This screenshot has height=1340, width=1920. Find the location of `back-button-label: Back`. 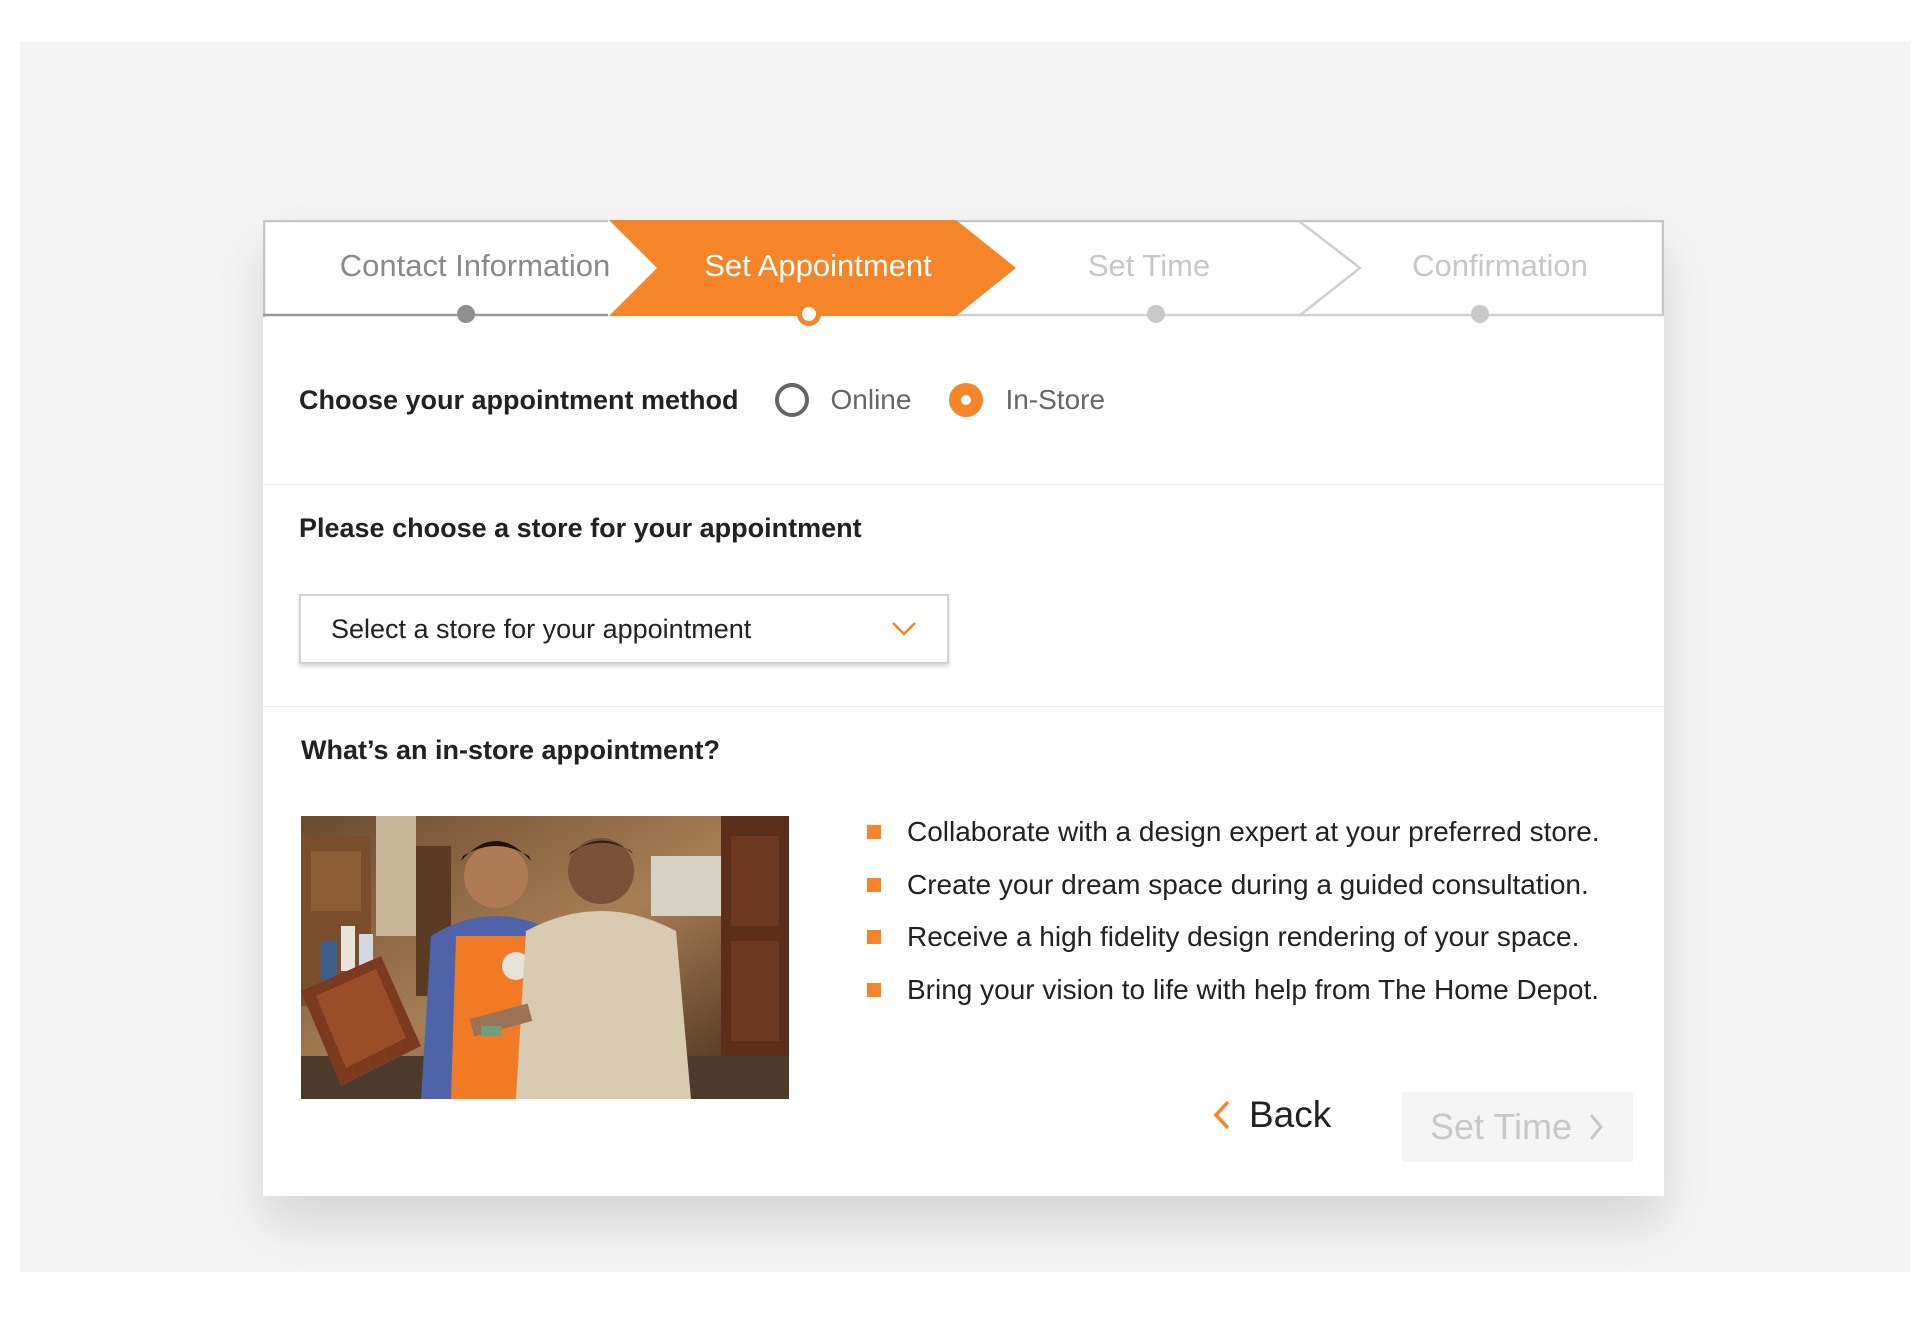

back-button-label: Back is located at coordinates (1290, 1114).